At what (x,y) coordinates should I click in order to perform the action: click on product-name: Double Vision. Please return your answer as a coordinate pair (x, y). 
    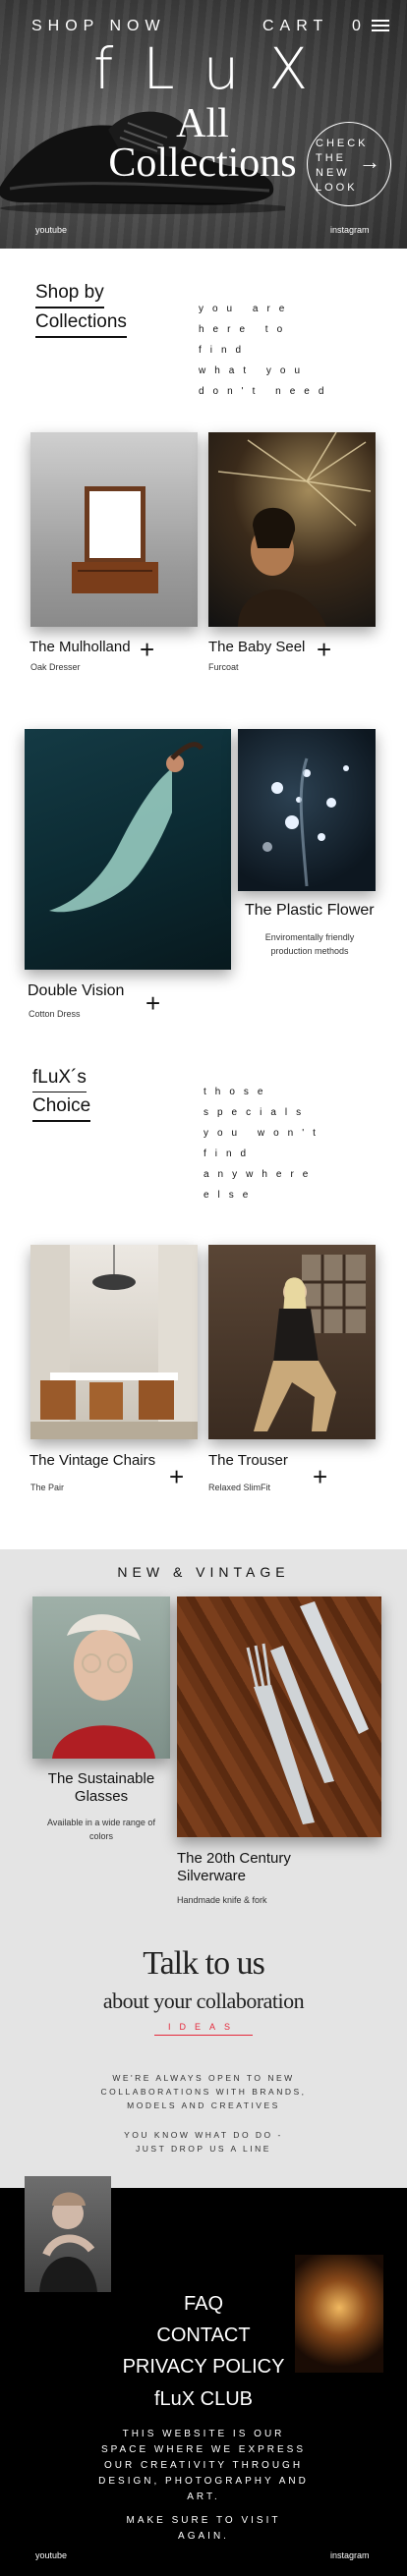
    Looking at the image, I should click on (76, 991).